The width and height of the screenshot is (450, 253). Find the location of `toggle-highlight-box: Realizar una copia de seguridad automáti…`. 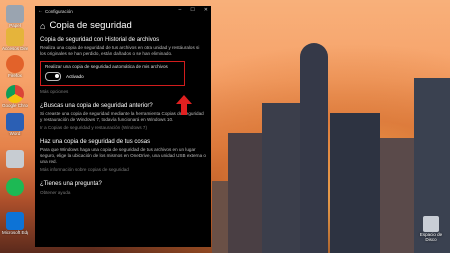

toggle-highlight-box: Realizar una copia de seguridad automáti… is located at coordinates (112, 74).